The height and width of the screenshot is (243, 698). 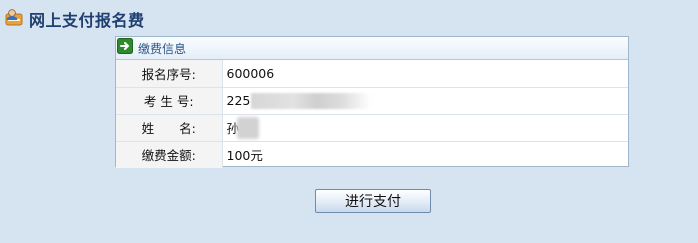 I want to click on table-row-candidate-number: 考 生 号: 225, so click(x=372, y=101).